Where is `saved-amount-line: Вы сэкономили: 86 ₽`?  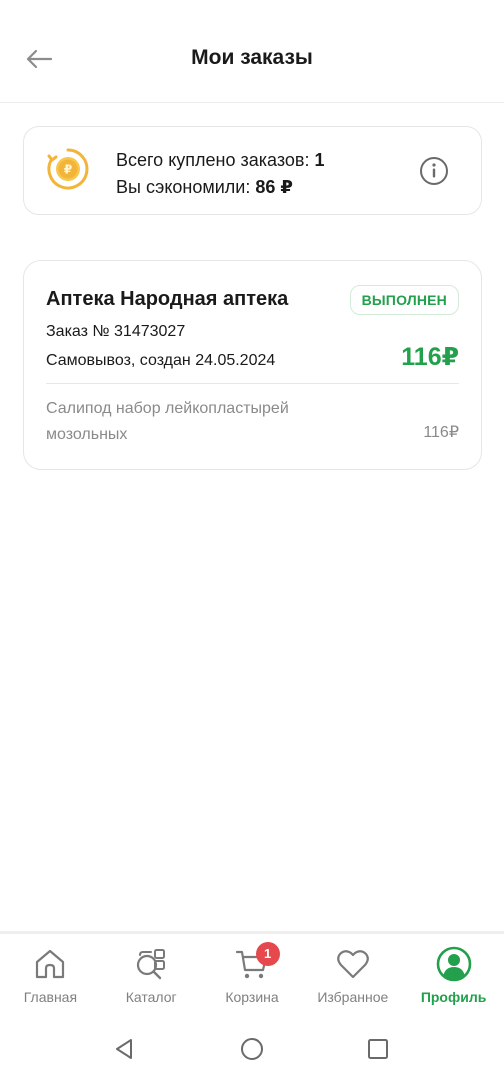
saved-amount-line: Вы сэкономили: 86 ₽ is located at coordinates (220, 187).